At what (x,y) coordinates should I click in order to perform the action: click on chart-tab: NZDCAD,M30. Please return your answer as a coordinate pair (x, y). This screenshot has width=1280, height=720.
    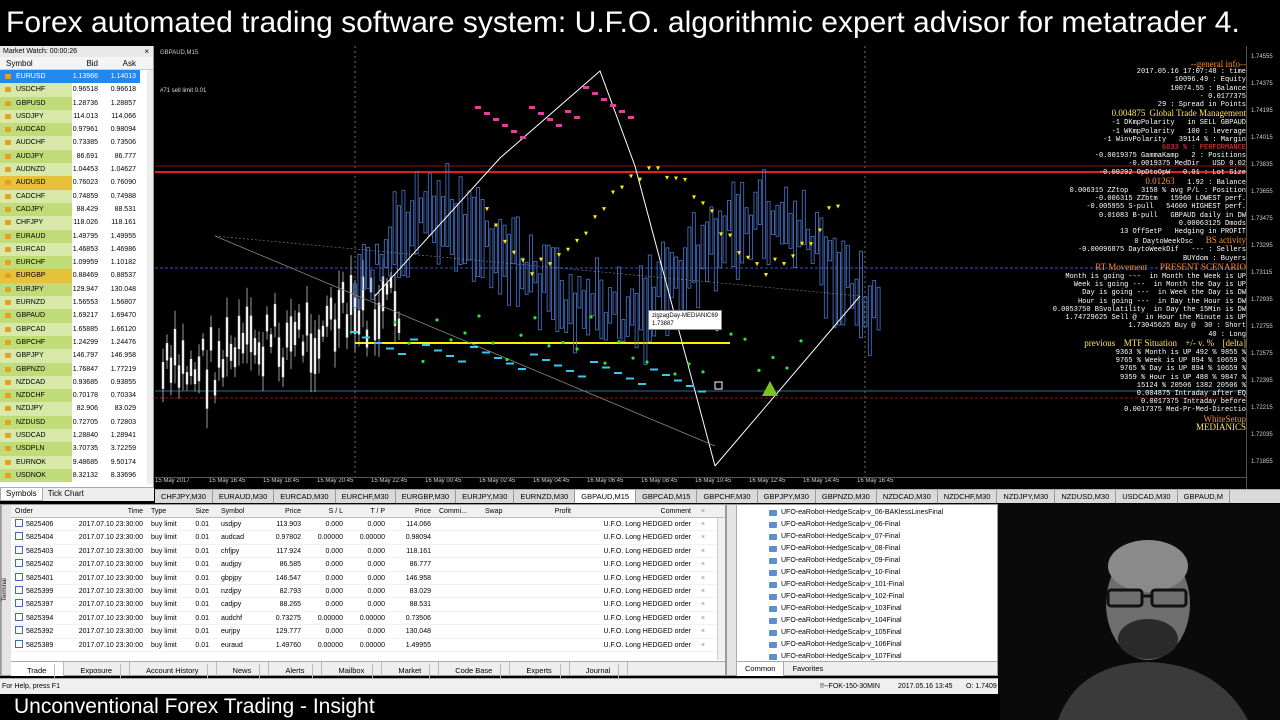
    Looking at the image, I should click on (907, 496).